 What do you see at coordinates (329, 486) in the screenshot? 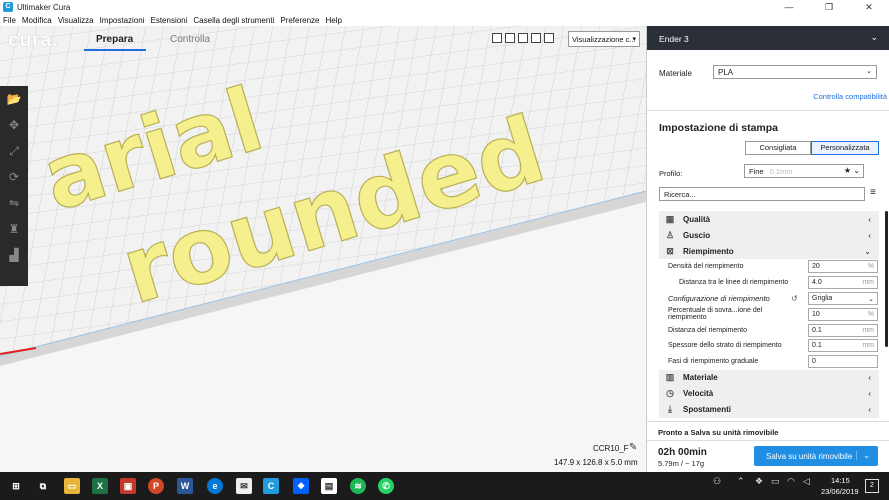
I see `document-icon: ▤` at bounding box center [329, 486].